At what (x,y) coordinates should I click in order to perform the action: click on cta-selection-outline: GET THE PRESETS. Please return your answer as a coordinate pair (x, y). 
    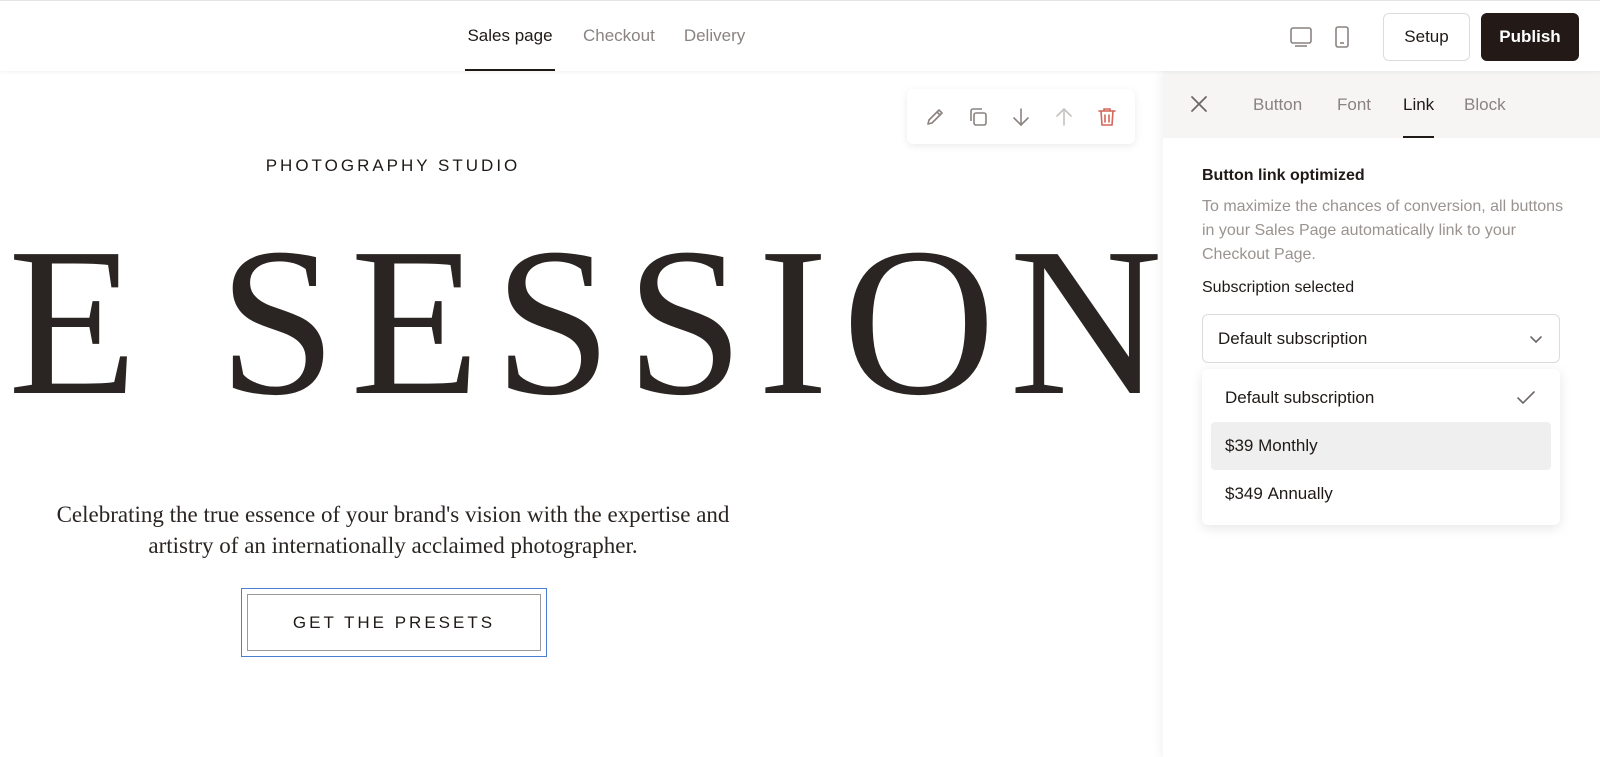
    Looking at the image, I should click on (394, 622).